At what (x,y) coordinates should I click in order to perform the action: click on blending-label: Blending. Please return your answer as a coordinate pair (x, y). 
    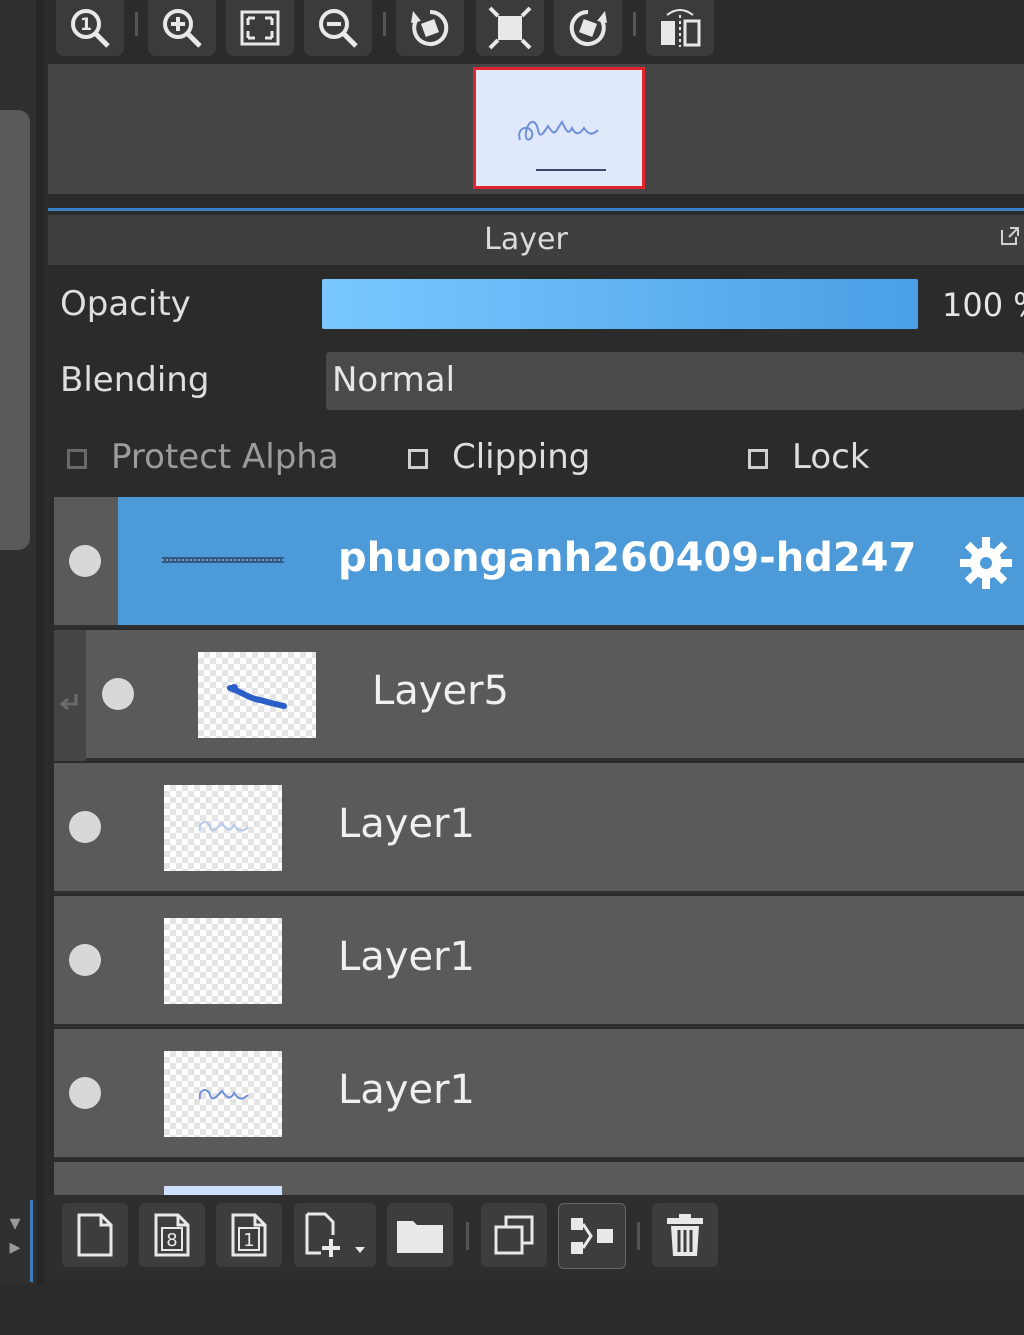
    Looking at the image, I should click on (135, 380).